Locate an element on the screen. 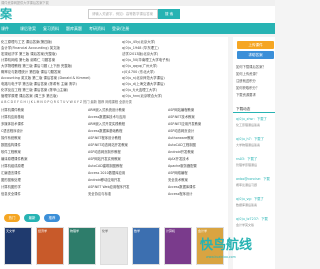 The image size is (320, 269). category-link: ASP.NET应用开发教案 is located at coordinates (197, 124).